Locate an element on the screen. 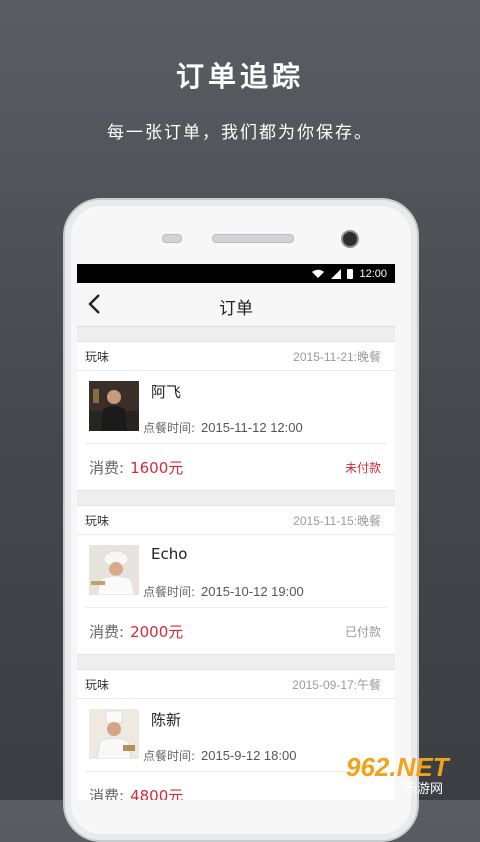 The height and width of the screenshot is (842, 480). page-title: 订单 is located at coordinates (236, 309).